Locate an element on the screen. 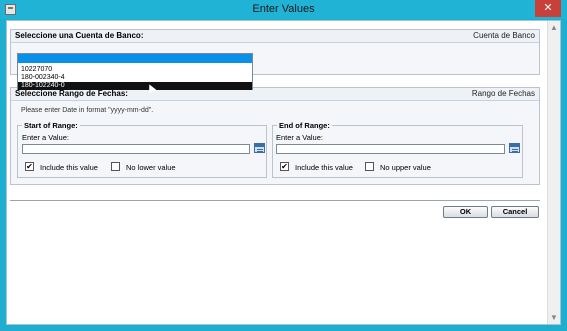 The image size is (567, 331). date-section-label: Rango de Fechas is located at coordinates (503, 93).